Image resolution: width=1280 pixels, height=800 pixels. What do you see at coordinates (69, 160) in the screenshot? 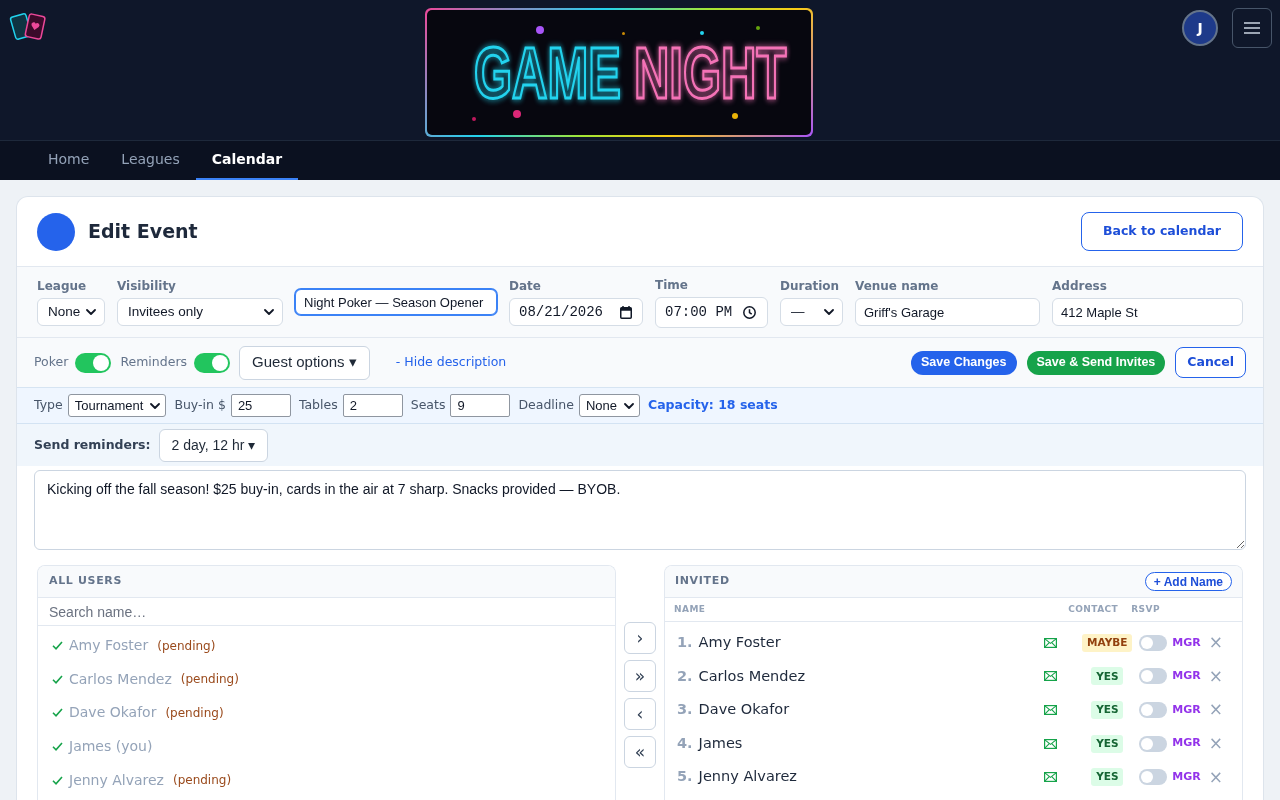
I see `nav-tab: Home` at bounding box center [69, 160].